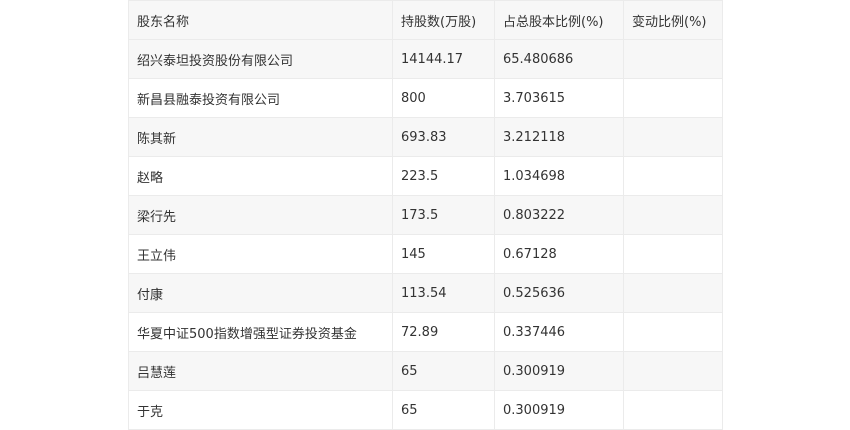  Describe the element at coordinates (443, 59) in the screenshot. I see `cell-shares-held: 14144.17` at that location.